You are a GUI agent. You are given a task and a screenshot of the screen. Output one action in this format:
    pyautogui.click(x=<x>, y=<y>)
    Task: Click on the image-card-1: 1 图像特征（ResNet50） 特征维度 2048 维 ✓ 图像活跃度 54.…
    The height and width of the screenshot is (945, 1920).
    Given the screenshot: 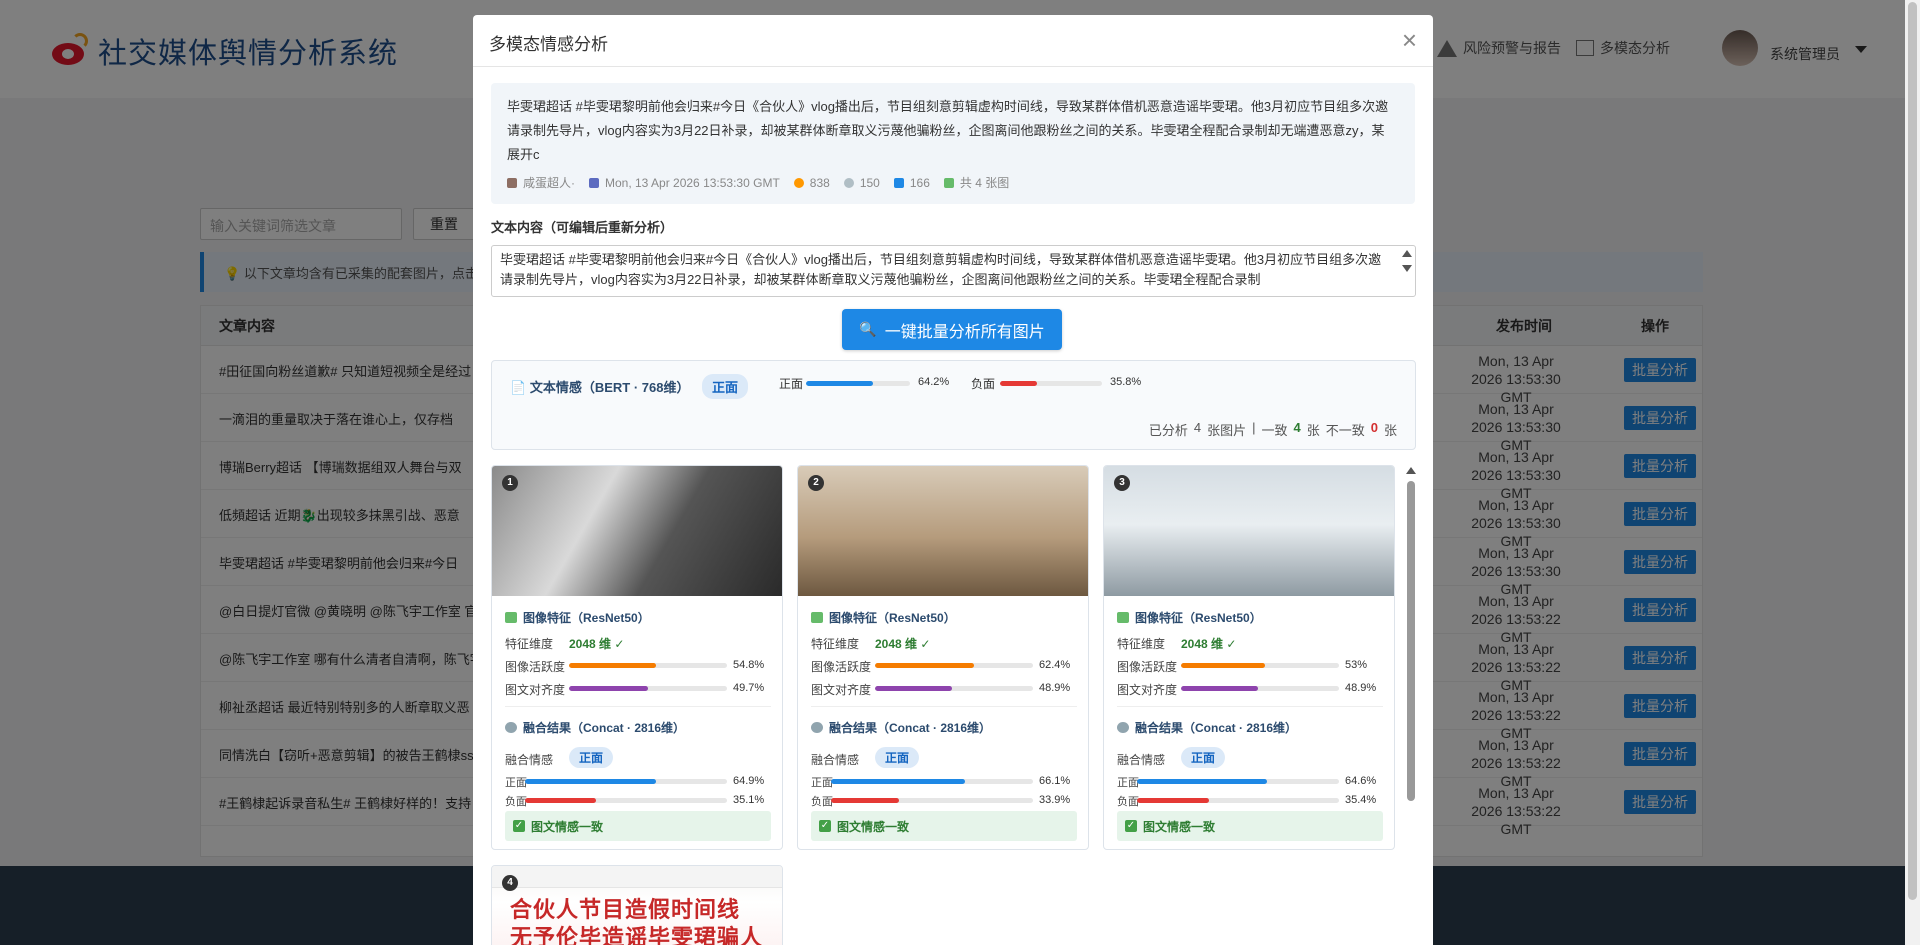 What is the action you would take?
    pyautogui.click(x=637, y=657)
    